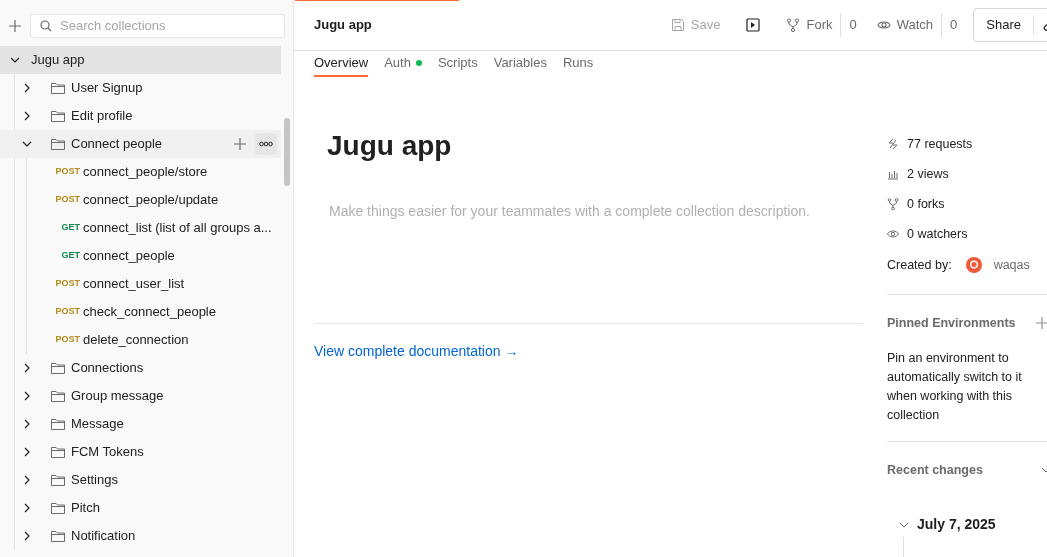 This screenshot has height=557, width=1047. I want to click on user-name: waqas, so click(1011, 265).